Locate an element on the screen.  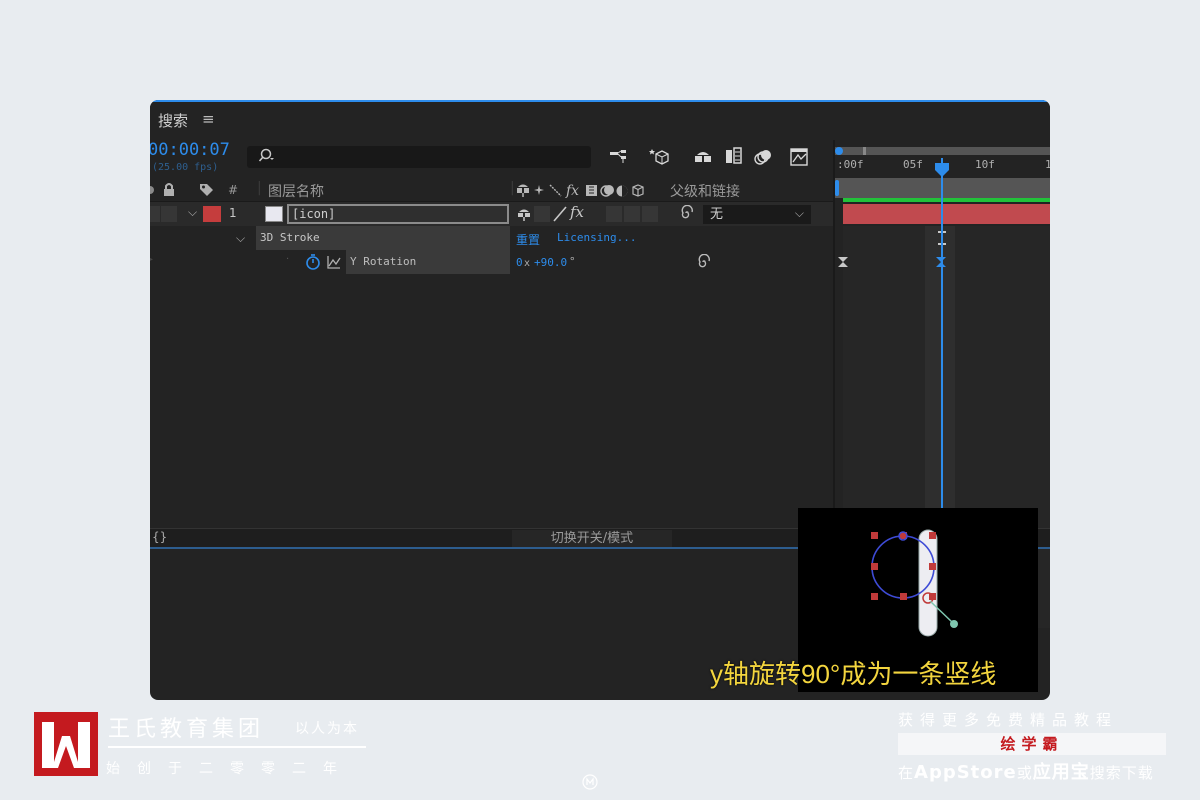
layer-search-box is located at coordinates (419, 157).